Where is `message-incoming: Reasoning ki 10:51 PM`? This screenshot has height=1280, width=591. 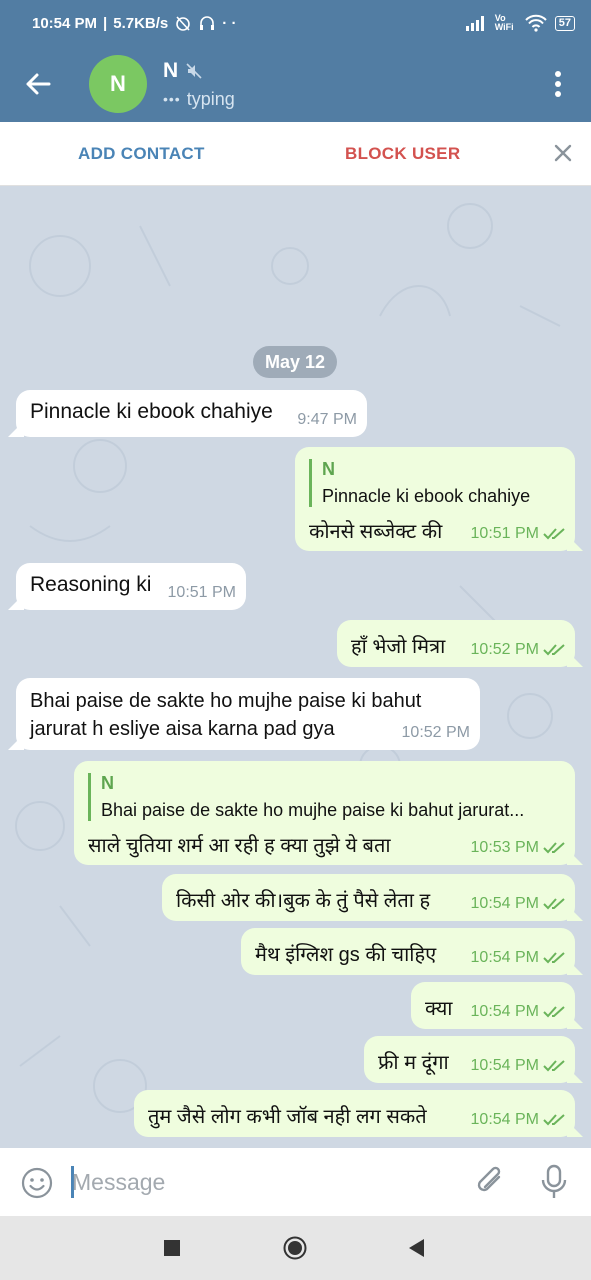
message-incoming: Reasoning ki 10:51 PM is located at coordinates (131, 586).